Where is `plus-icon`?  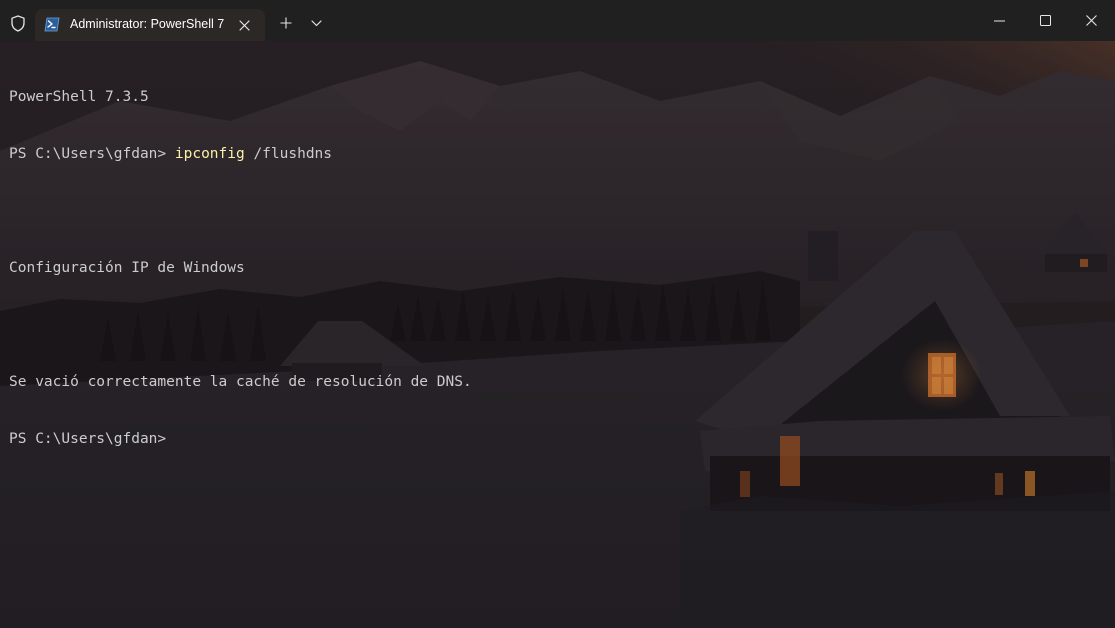
plus-icon is located at coordinates (286, 23).